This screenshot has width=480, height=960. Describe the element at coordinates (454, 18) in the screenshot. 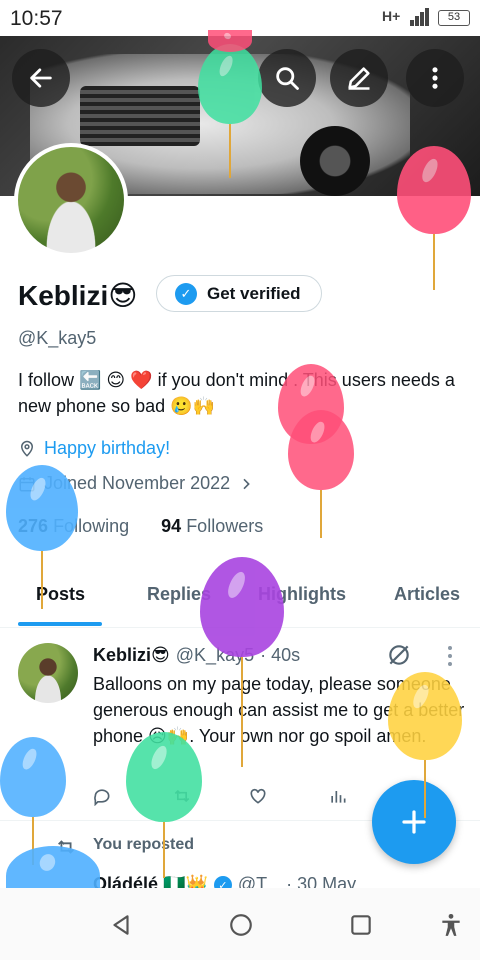

I see `battery-icon: 53` at that location.